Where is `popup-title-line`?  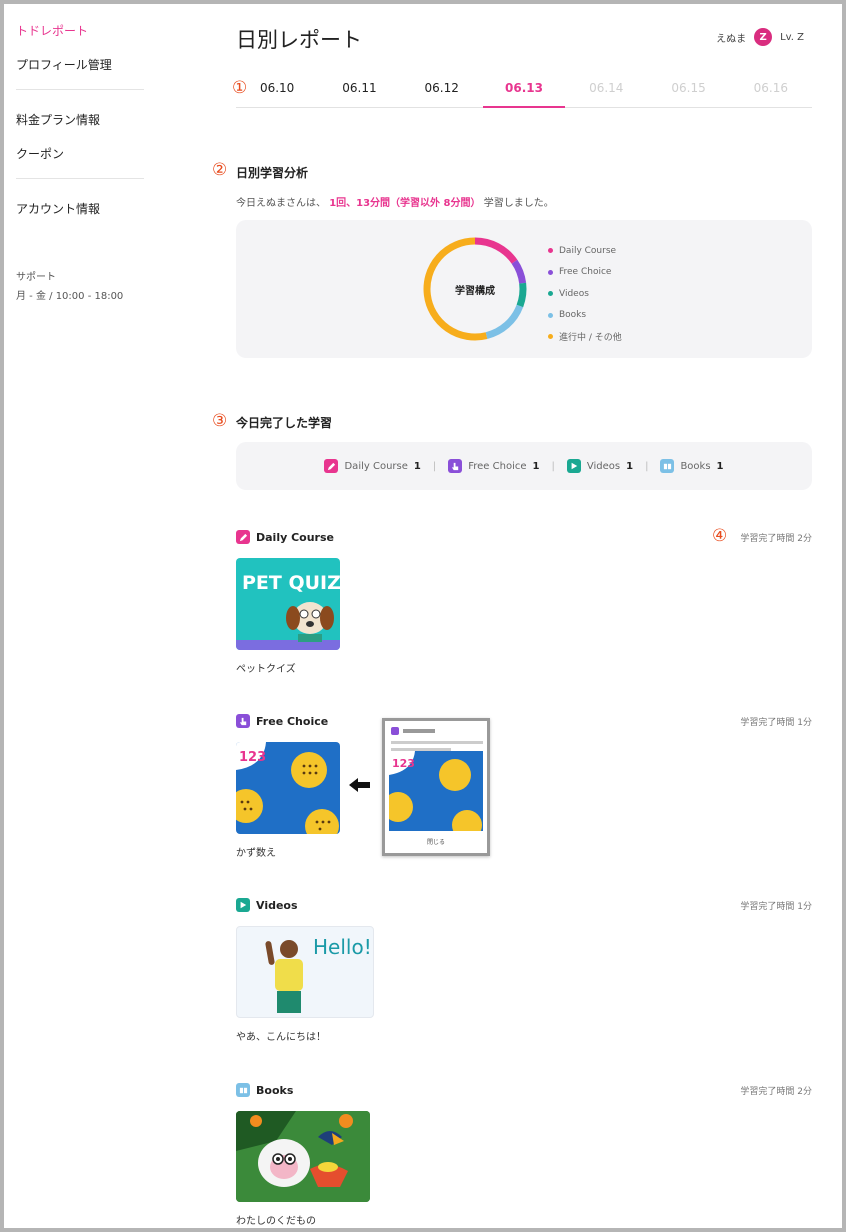 popup-title-line is located at coordinates (419, 731).